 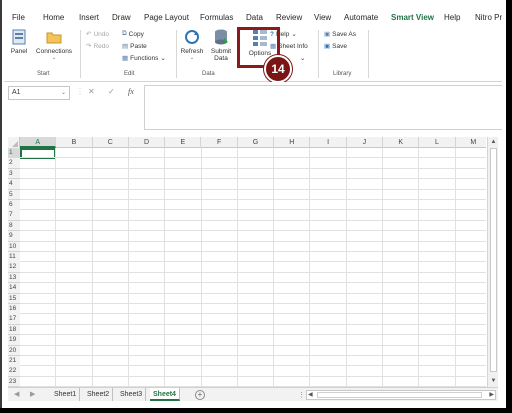 What do you see at coordinates (14, 371) in the screenshot?
I see `row-header-22: 22` at bounding box center [14, 371].